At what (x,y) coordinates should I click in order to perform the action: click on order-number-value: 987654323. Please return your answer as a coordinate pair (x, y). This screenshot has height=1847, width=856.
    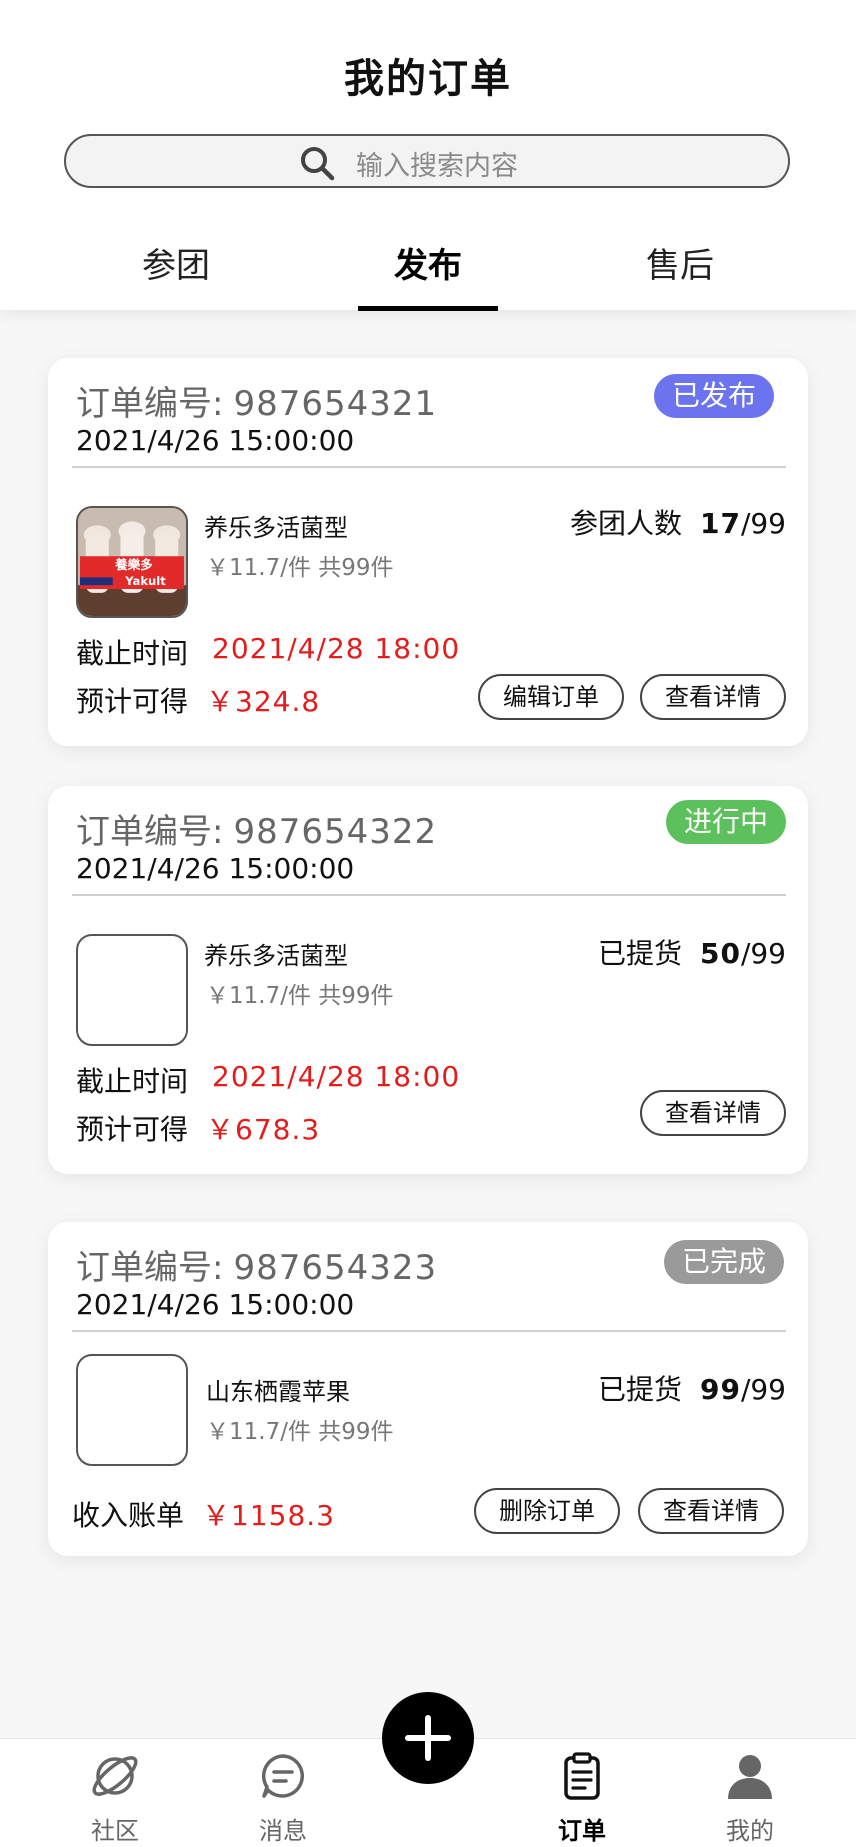
    Looking at the image, I should click on (335, 1268).